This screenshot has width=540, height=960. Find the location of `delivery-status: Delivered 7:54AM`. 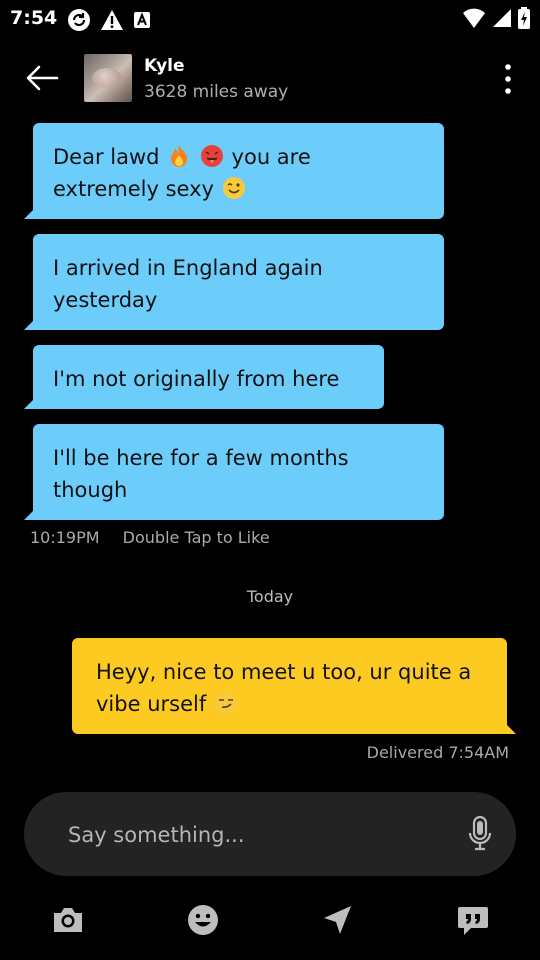

delivery-status: Delivered 7:54AM is located at coordinates (437, 752).